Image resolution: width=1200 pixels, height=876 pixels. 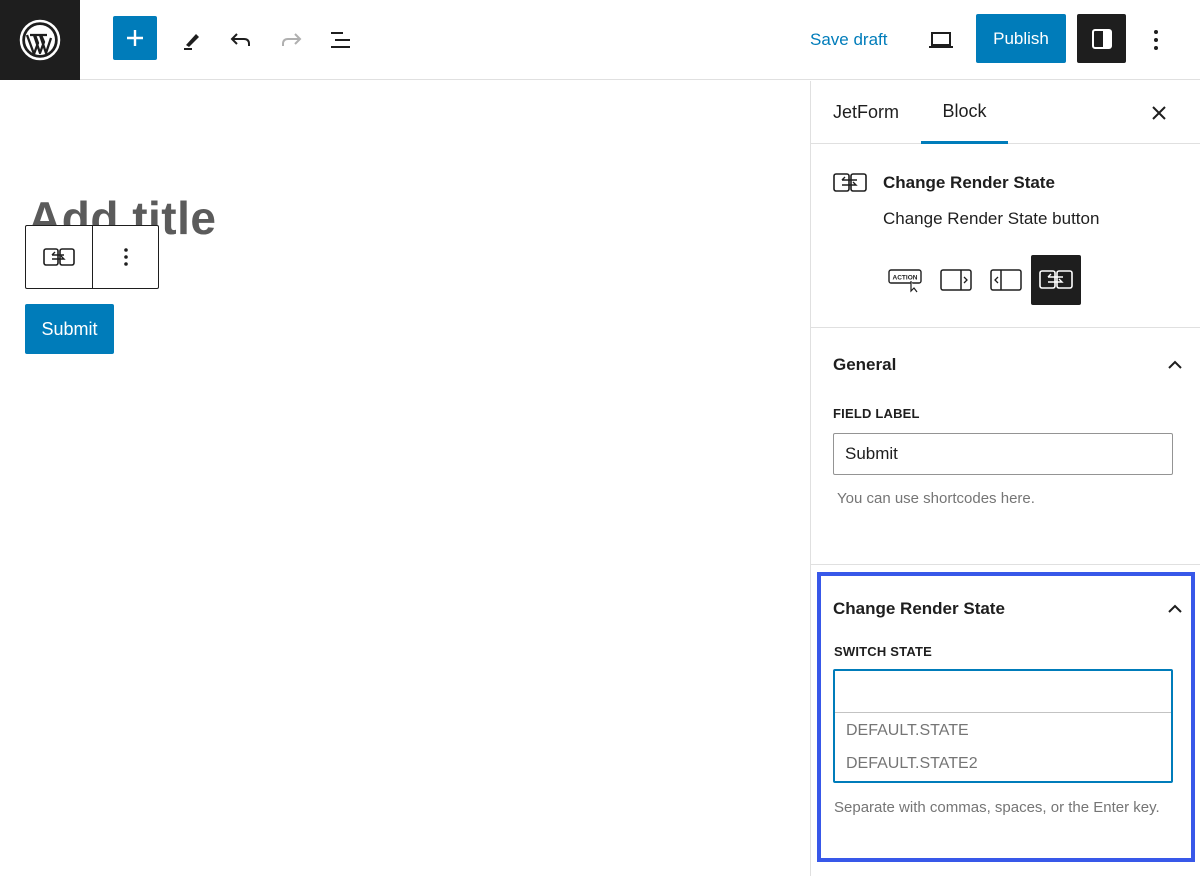 I want to click on submit-button-block: Submit, so click(x=69, y=329).